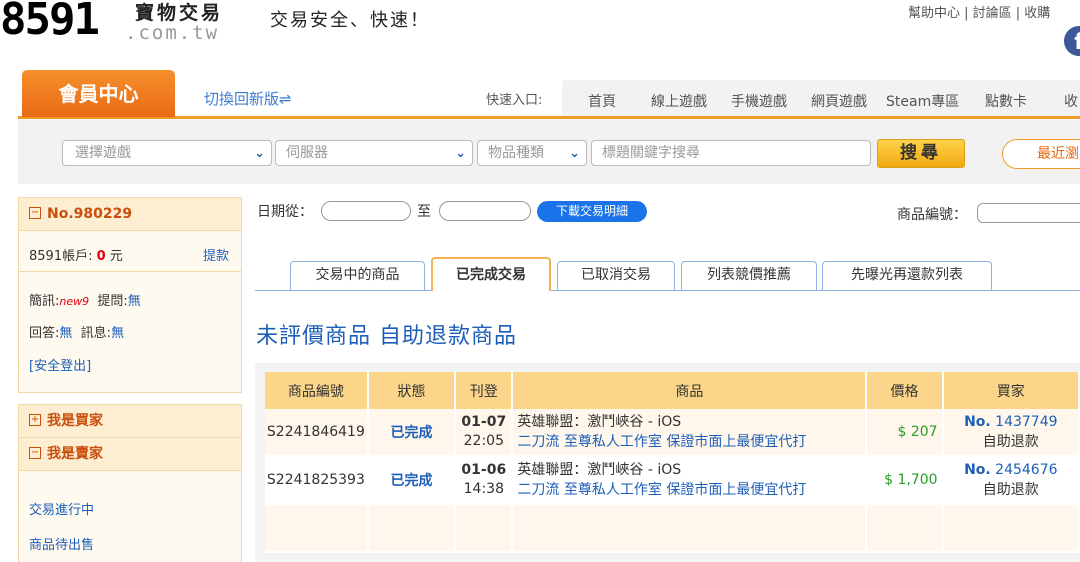 The width and height of the screenshot is (1080, 562). What do you see at coordinates (357, 275) in the screenshot?
I see `tab-trading: 交易中的商品` at bounding box center [357, 275].